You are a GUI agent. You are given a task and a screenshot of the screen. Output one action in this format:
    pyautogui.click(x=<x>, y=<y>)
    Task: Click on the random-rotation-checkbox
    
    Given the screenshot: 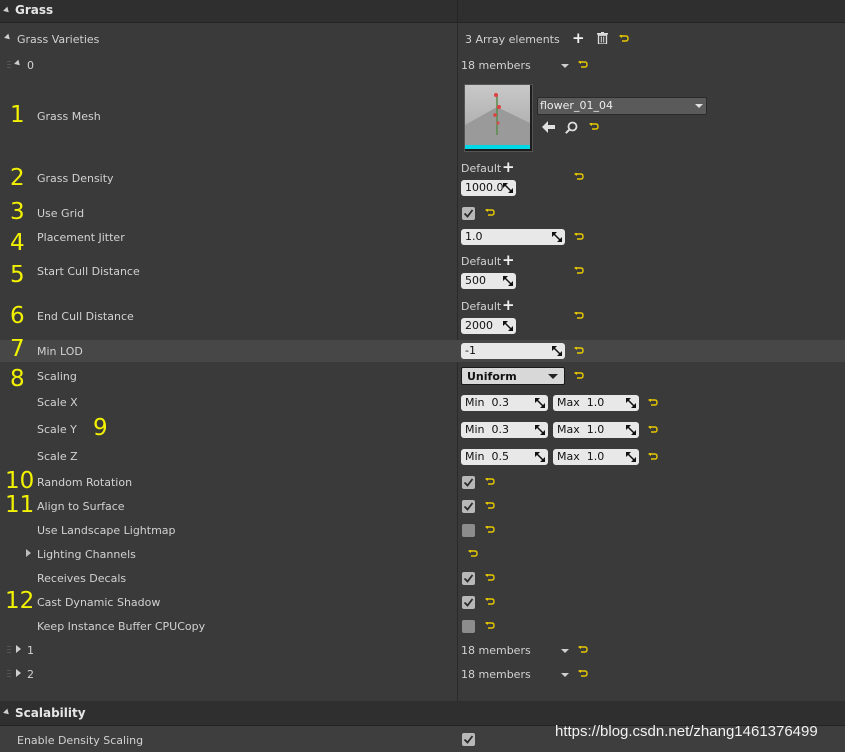 What is the action you would take?
    pyautogui.click(x=468, y=482)
    